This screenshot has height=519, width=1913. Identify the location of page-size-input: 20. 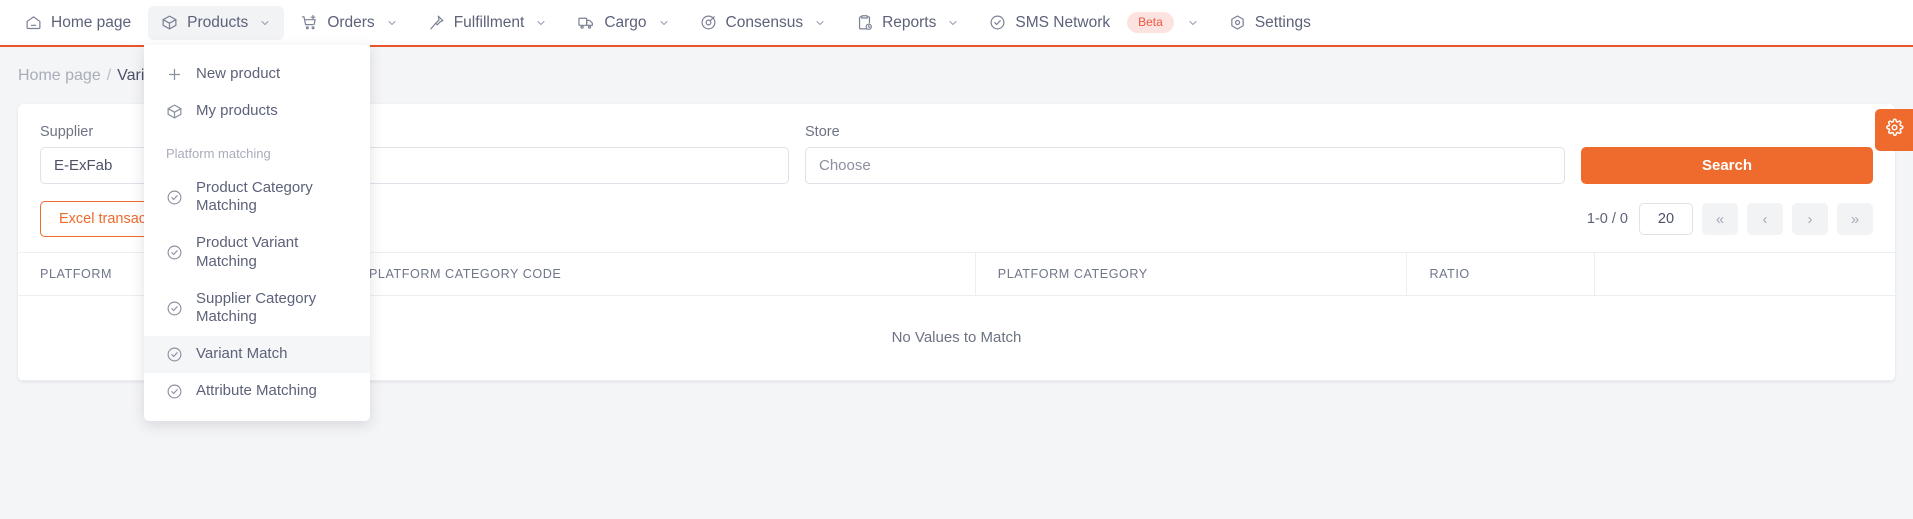
(1666, 219).